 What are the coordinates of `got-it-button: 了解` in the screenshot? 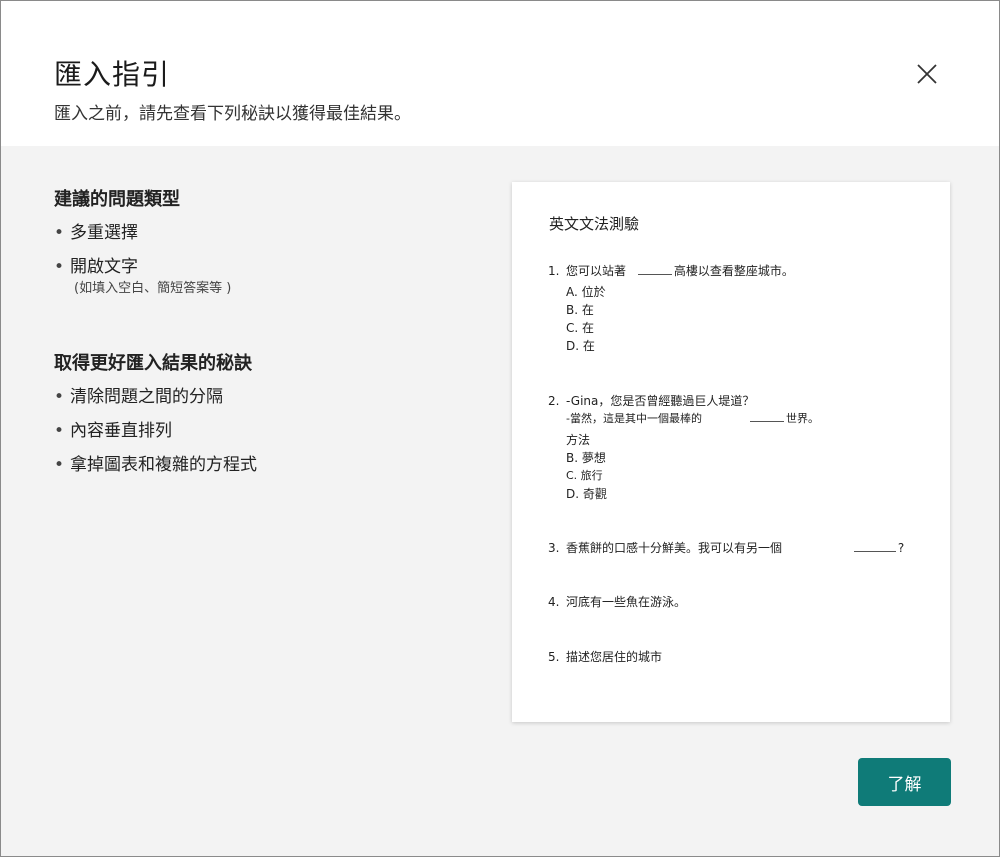 It's located at (904, 782).